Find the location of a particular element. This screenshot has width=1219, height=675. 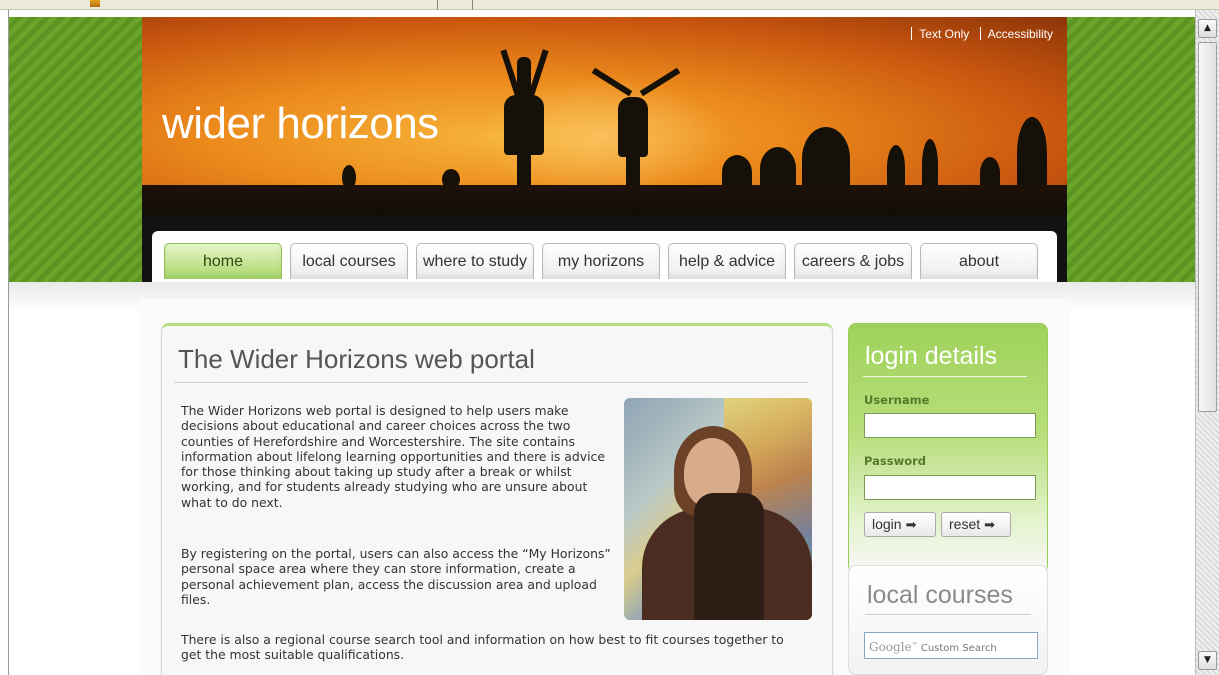

custom-search-input: Google™ Custom Search is located at coordinates (951, 645).